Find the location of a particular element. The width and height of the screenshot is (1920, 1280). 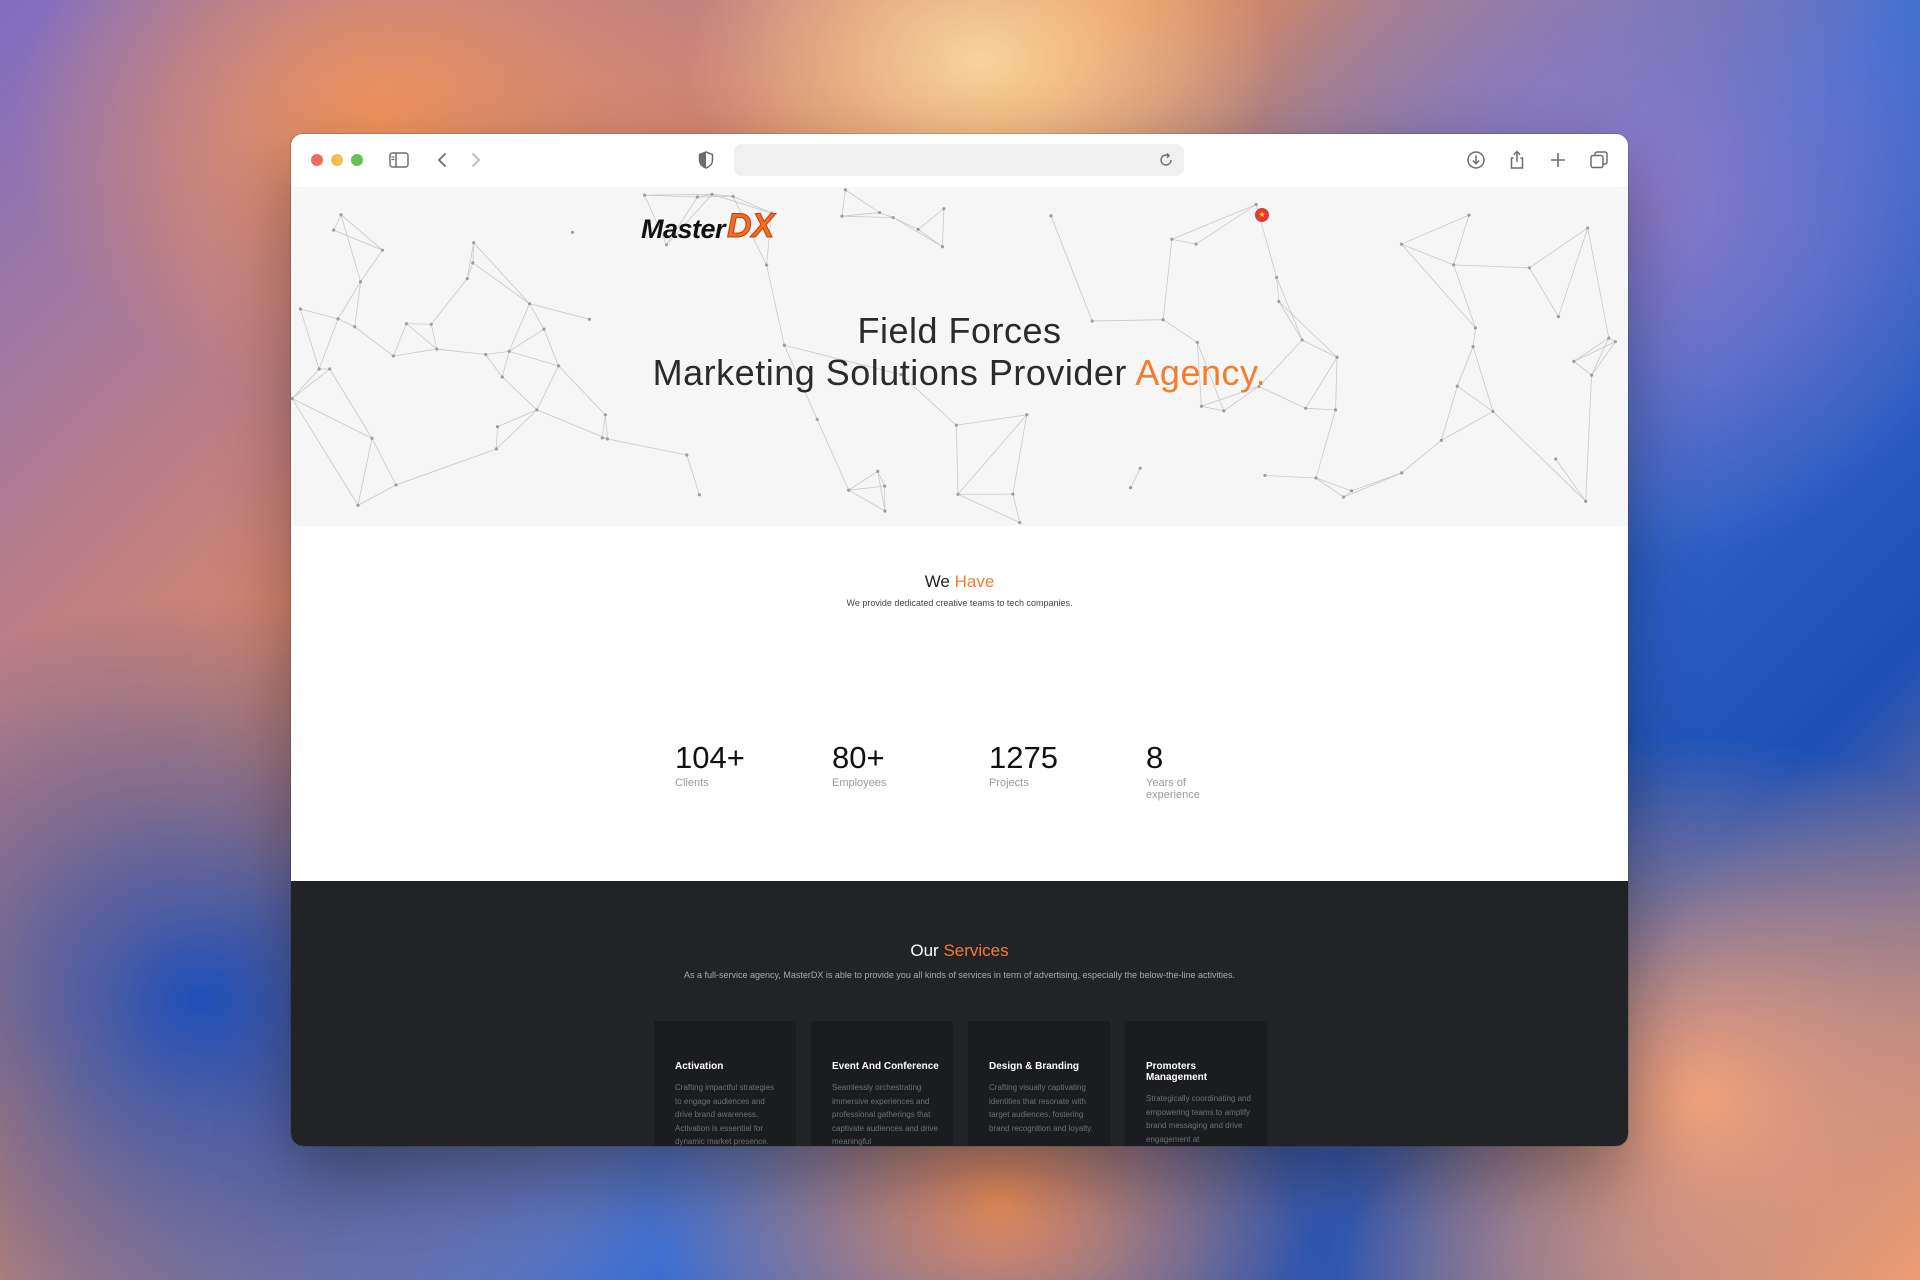

services-heading-plain: Our is located at coordinates (927, 950).